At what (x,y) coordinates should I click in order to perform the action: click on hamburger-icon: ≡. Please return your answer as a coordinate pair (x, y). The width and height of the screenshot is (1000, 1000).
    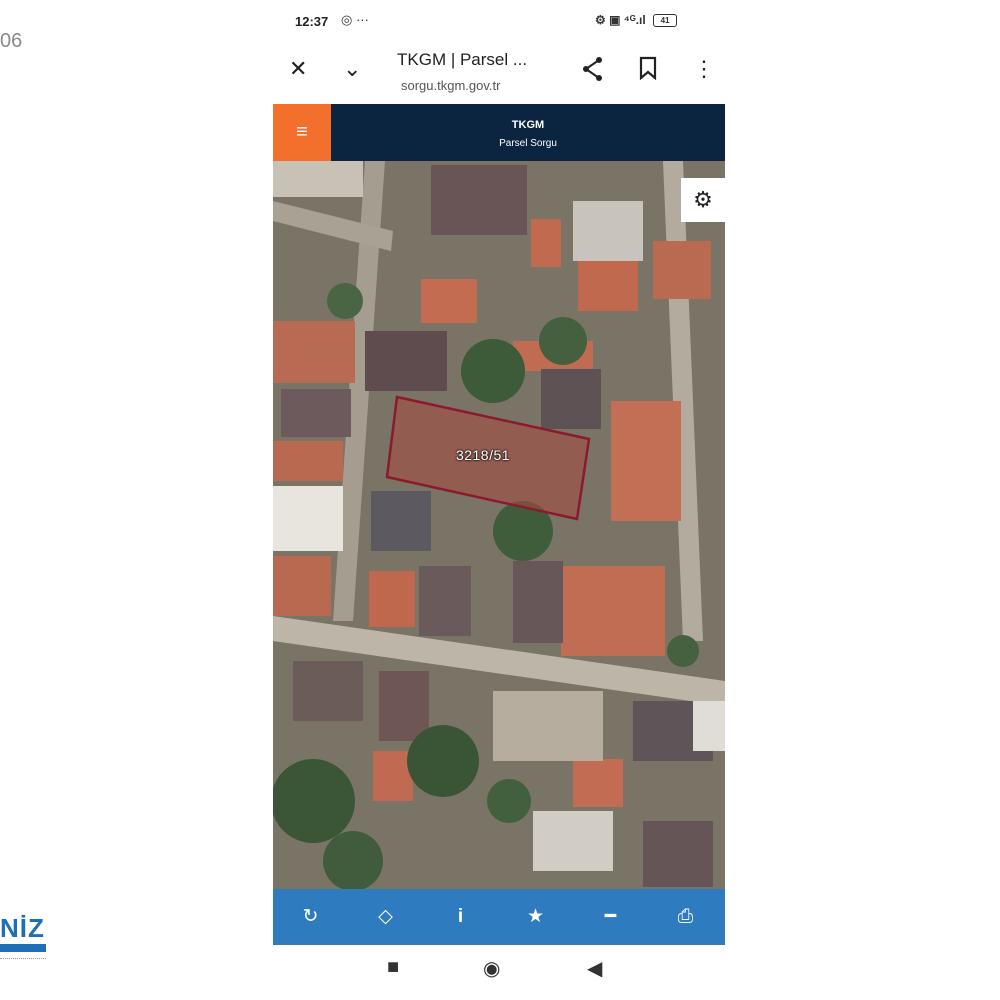
    Looking at the image, I should click on (302, 132).